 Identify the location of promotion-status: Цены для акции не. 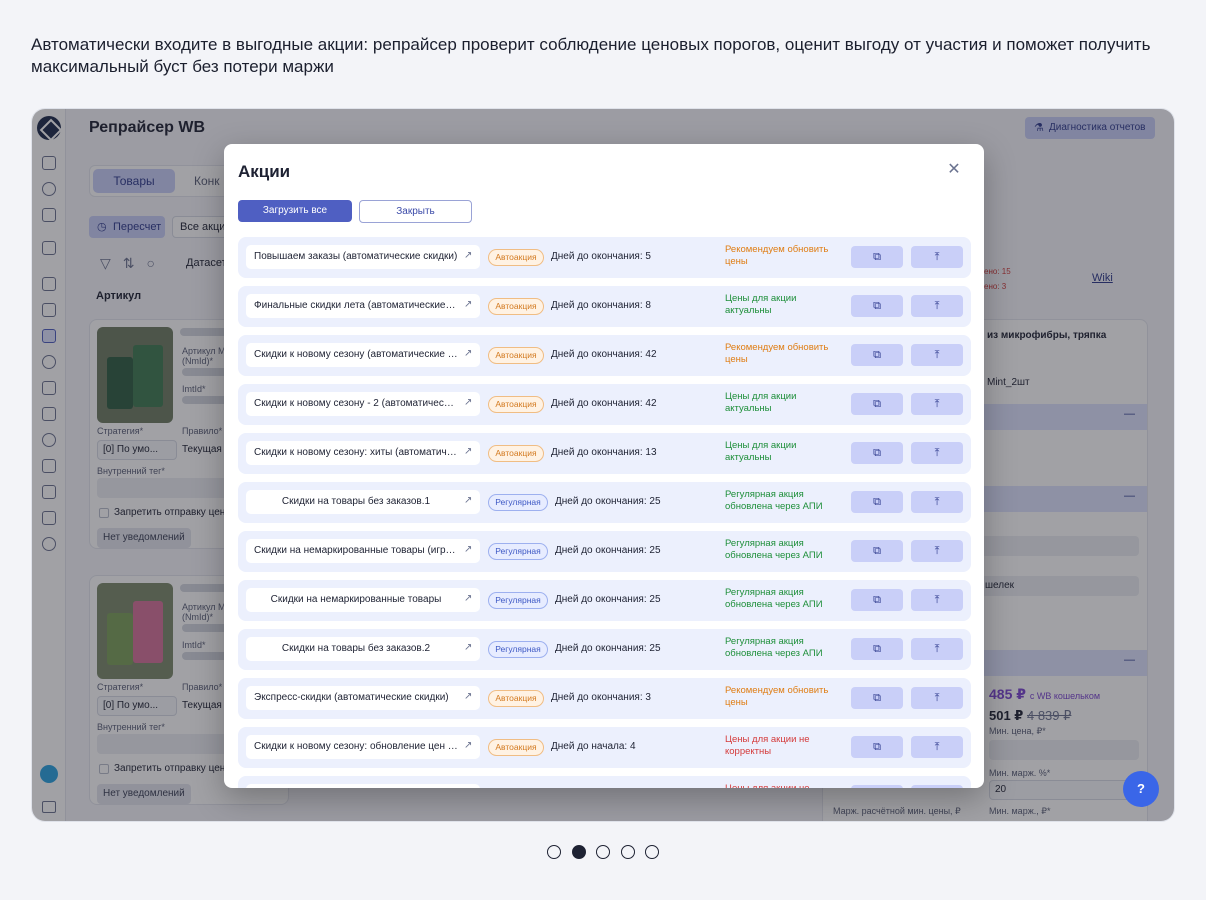
(784, 785).